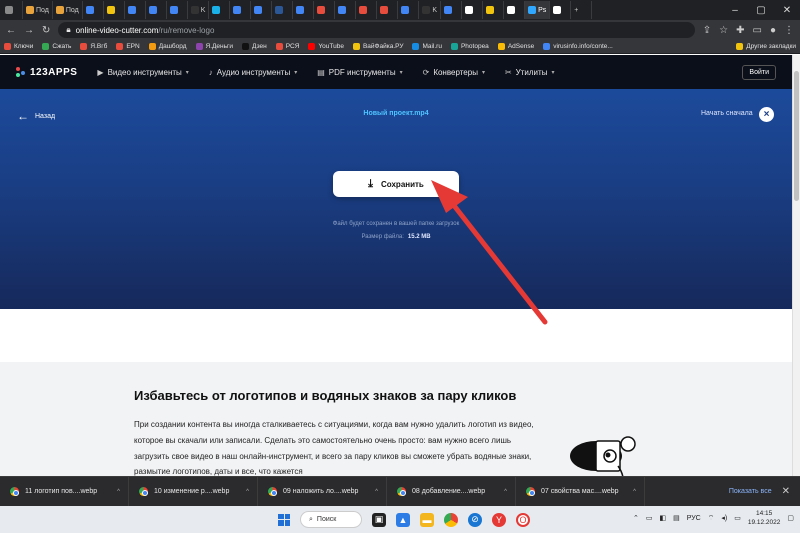  Describe the element at coordinates (254, 46) in the screenshot. I see `bookmark-item: Дзен` at that location.